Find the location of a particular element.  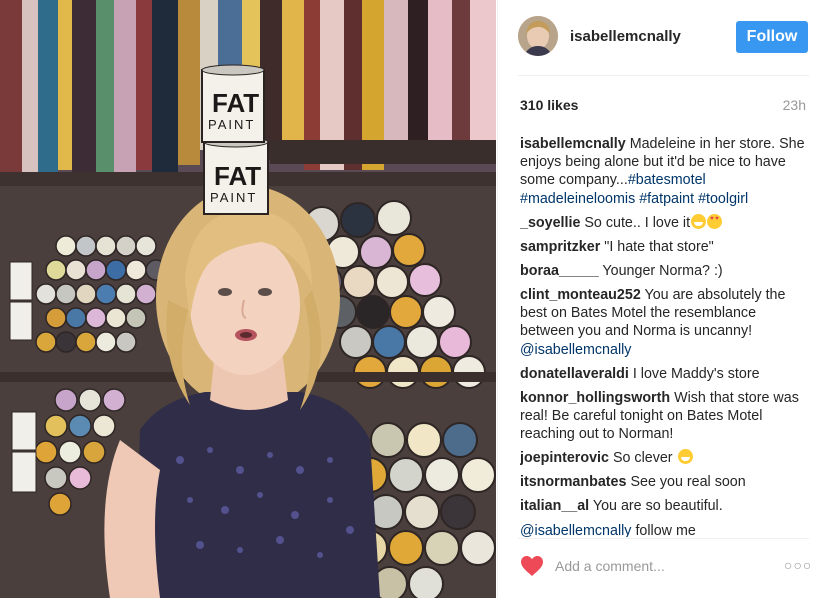

list-item: italian__al You are so beautiful. is located at coordinates (665, 506).